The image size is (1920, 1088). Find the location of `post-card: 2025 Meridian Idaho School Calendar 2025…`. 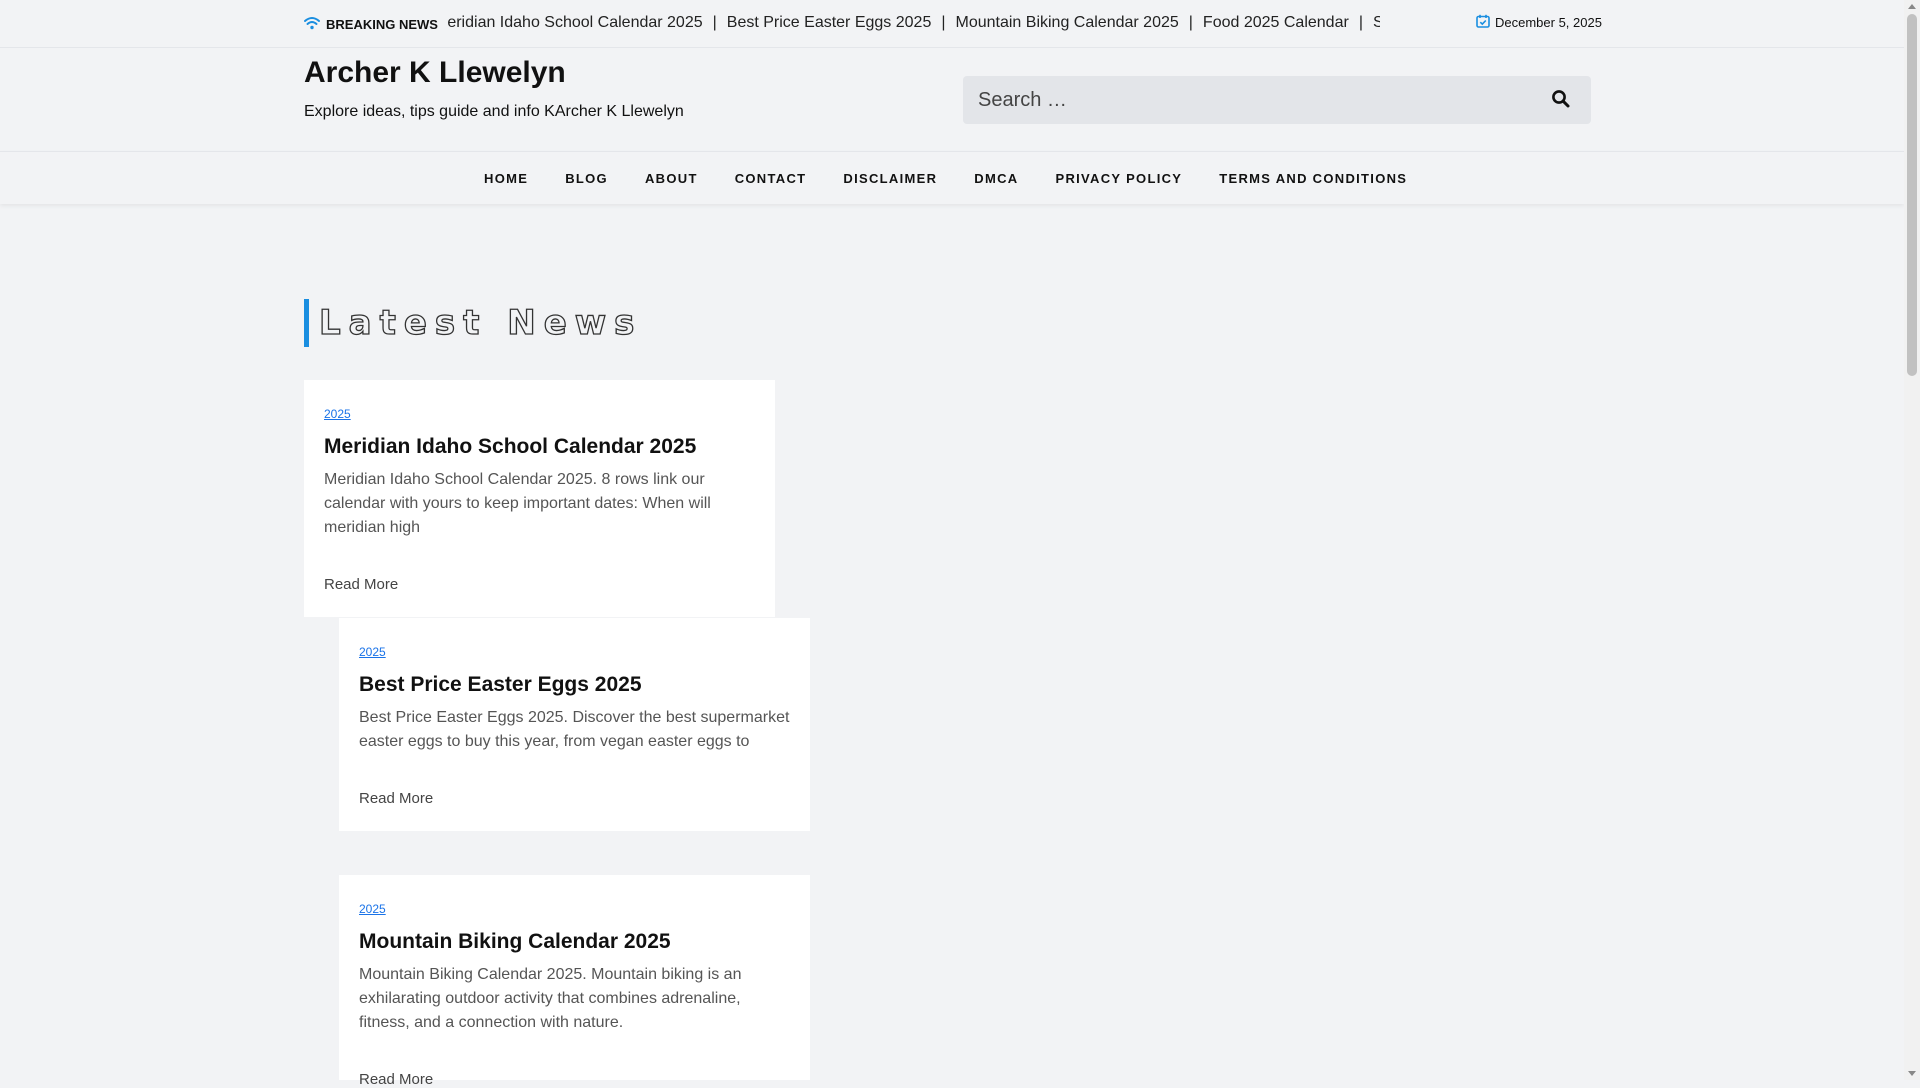

post-card: 2025 Meridian Idaho School Calendar 2025… is located at coordinates (539, 498).